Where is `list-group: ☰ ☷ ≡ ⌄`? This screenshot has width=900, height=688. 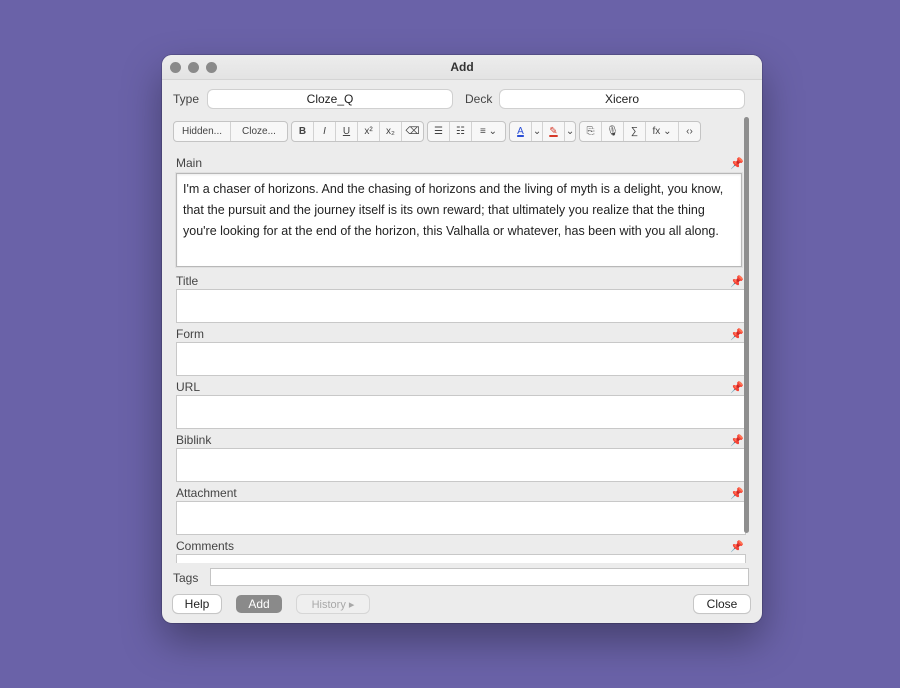 list-group: ☰ ☷ ≡ ⌄ is located at coordinates (466, 131).